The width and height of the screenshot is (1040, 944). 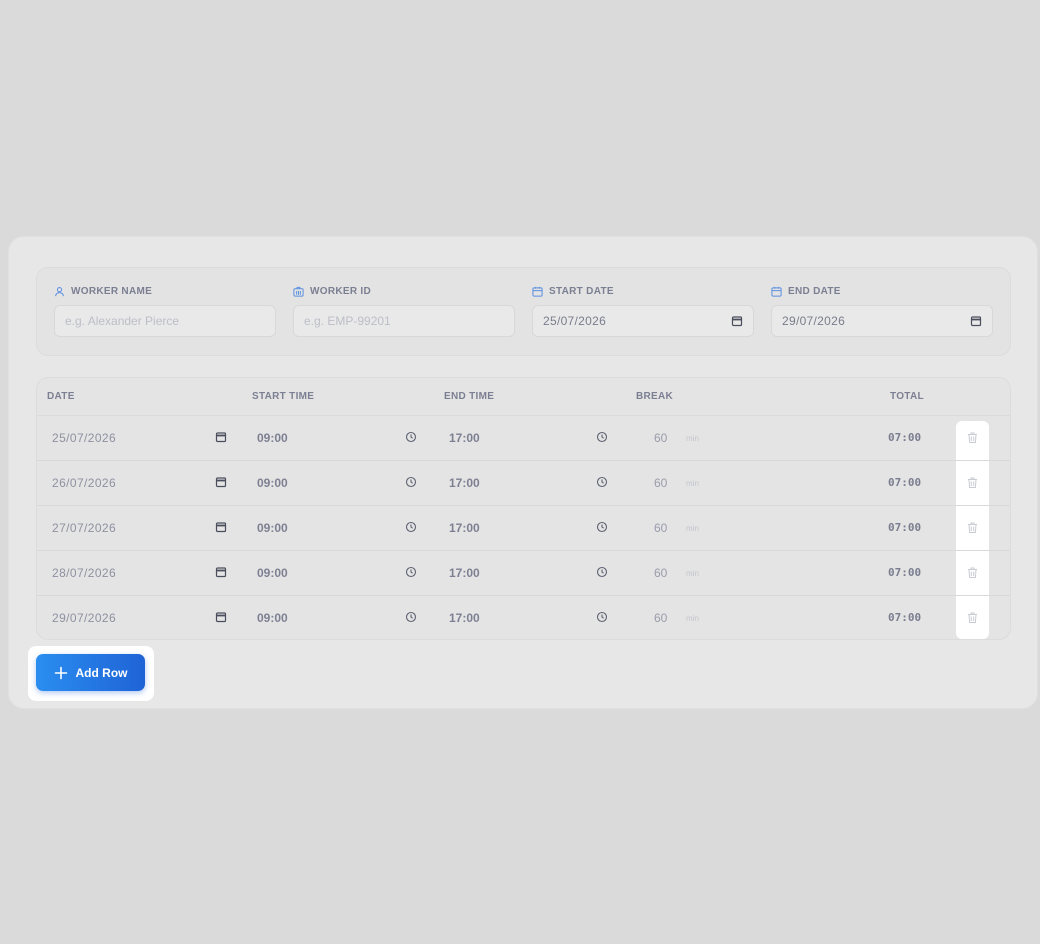 I want to click on col-total: TOTAL, so click(x=907, y=396).